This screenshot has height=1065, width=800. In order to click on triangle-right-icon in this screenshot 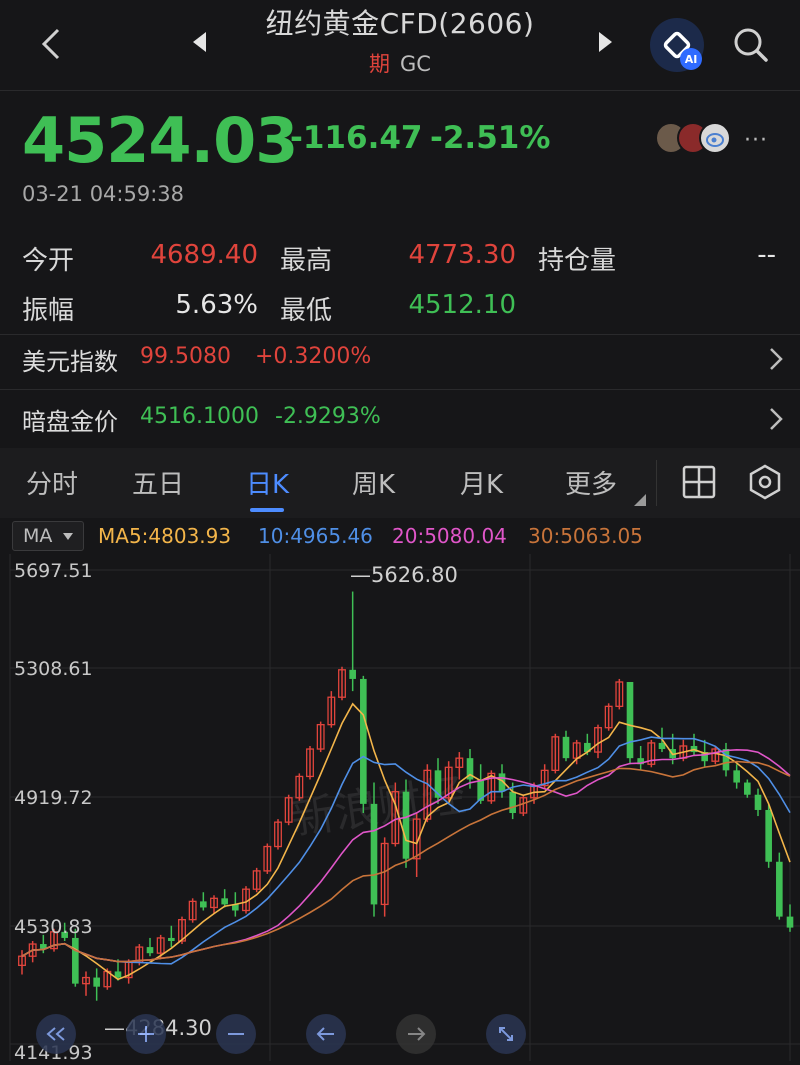, I will do `click(605, 42)`.